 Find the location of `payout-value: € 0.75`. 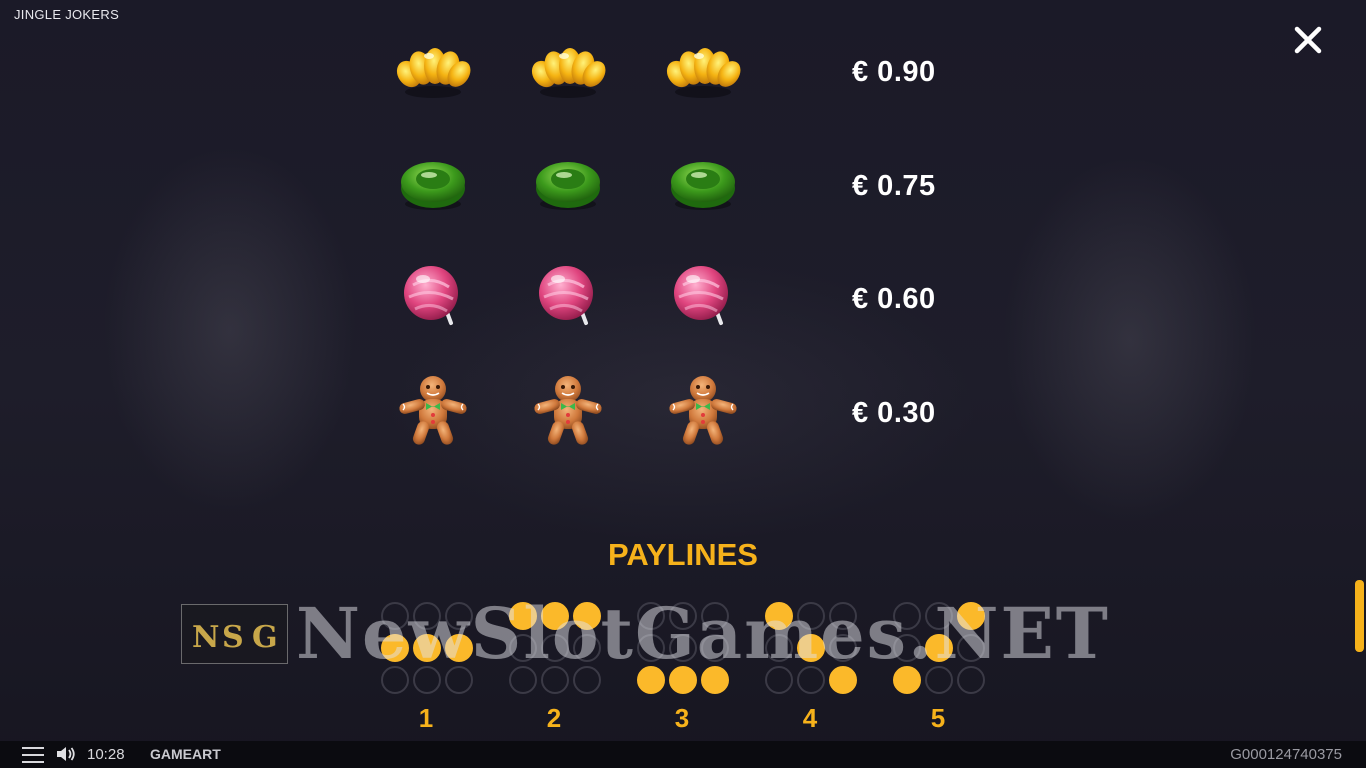

payout-value: € 0.75 is located at coordinates (894, 186).